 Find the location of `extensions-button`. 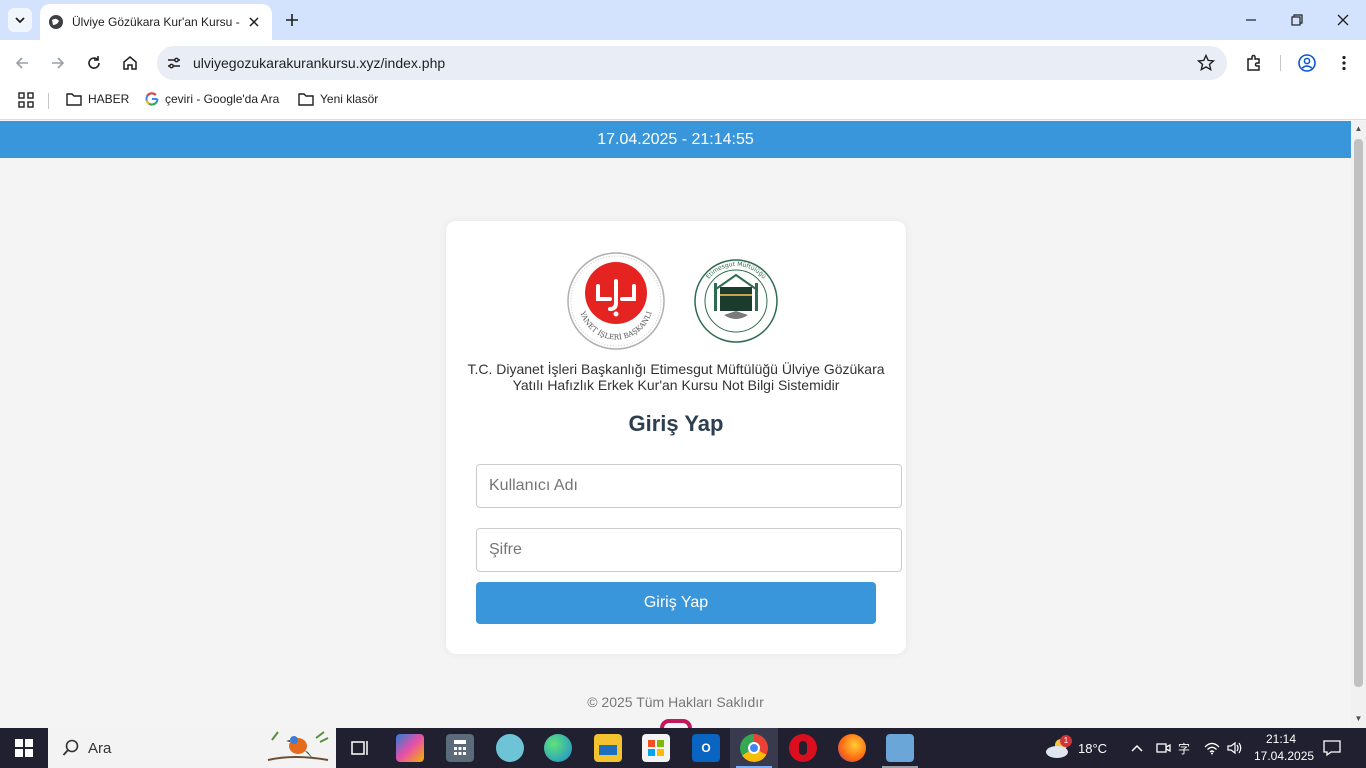

extensions-button is located at coordinates (1254, 63).